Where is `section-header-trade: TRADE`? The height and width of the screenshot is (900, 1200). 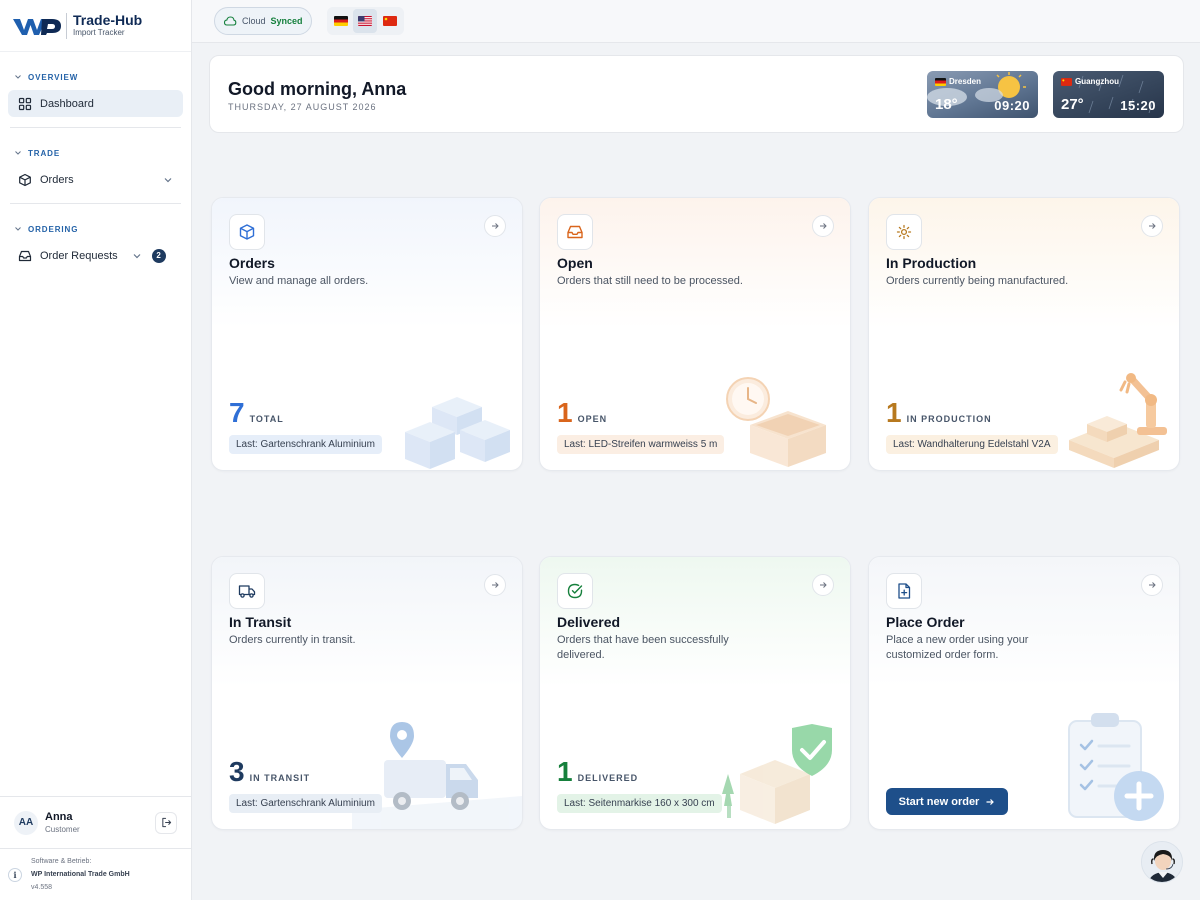 section-header-trade: TRADE is located at coordinates (95, 153).